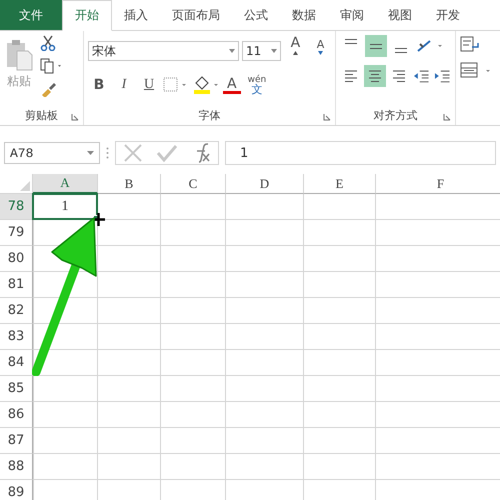 Image resolution: width=500 pixels, height=500 pixels. Describe the element at coordinates (167, 153) in the screenshot. I see `checkmark-icon` at that location.